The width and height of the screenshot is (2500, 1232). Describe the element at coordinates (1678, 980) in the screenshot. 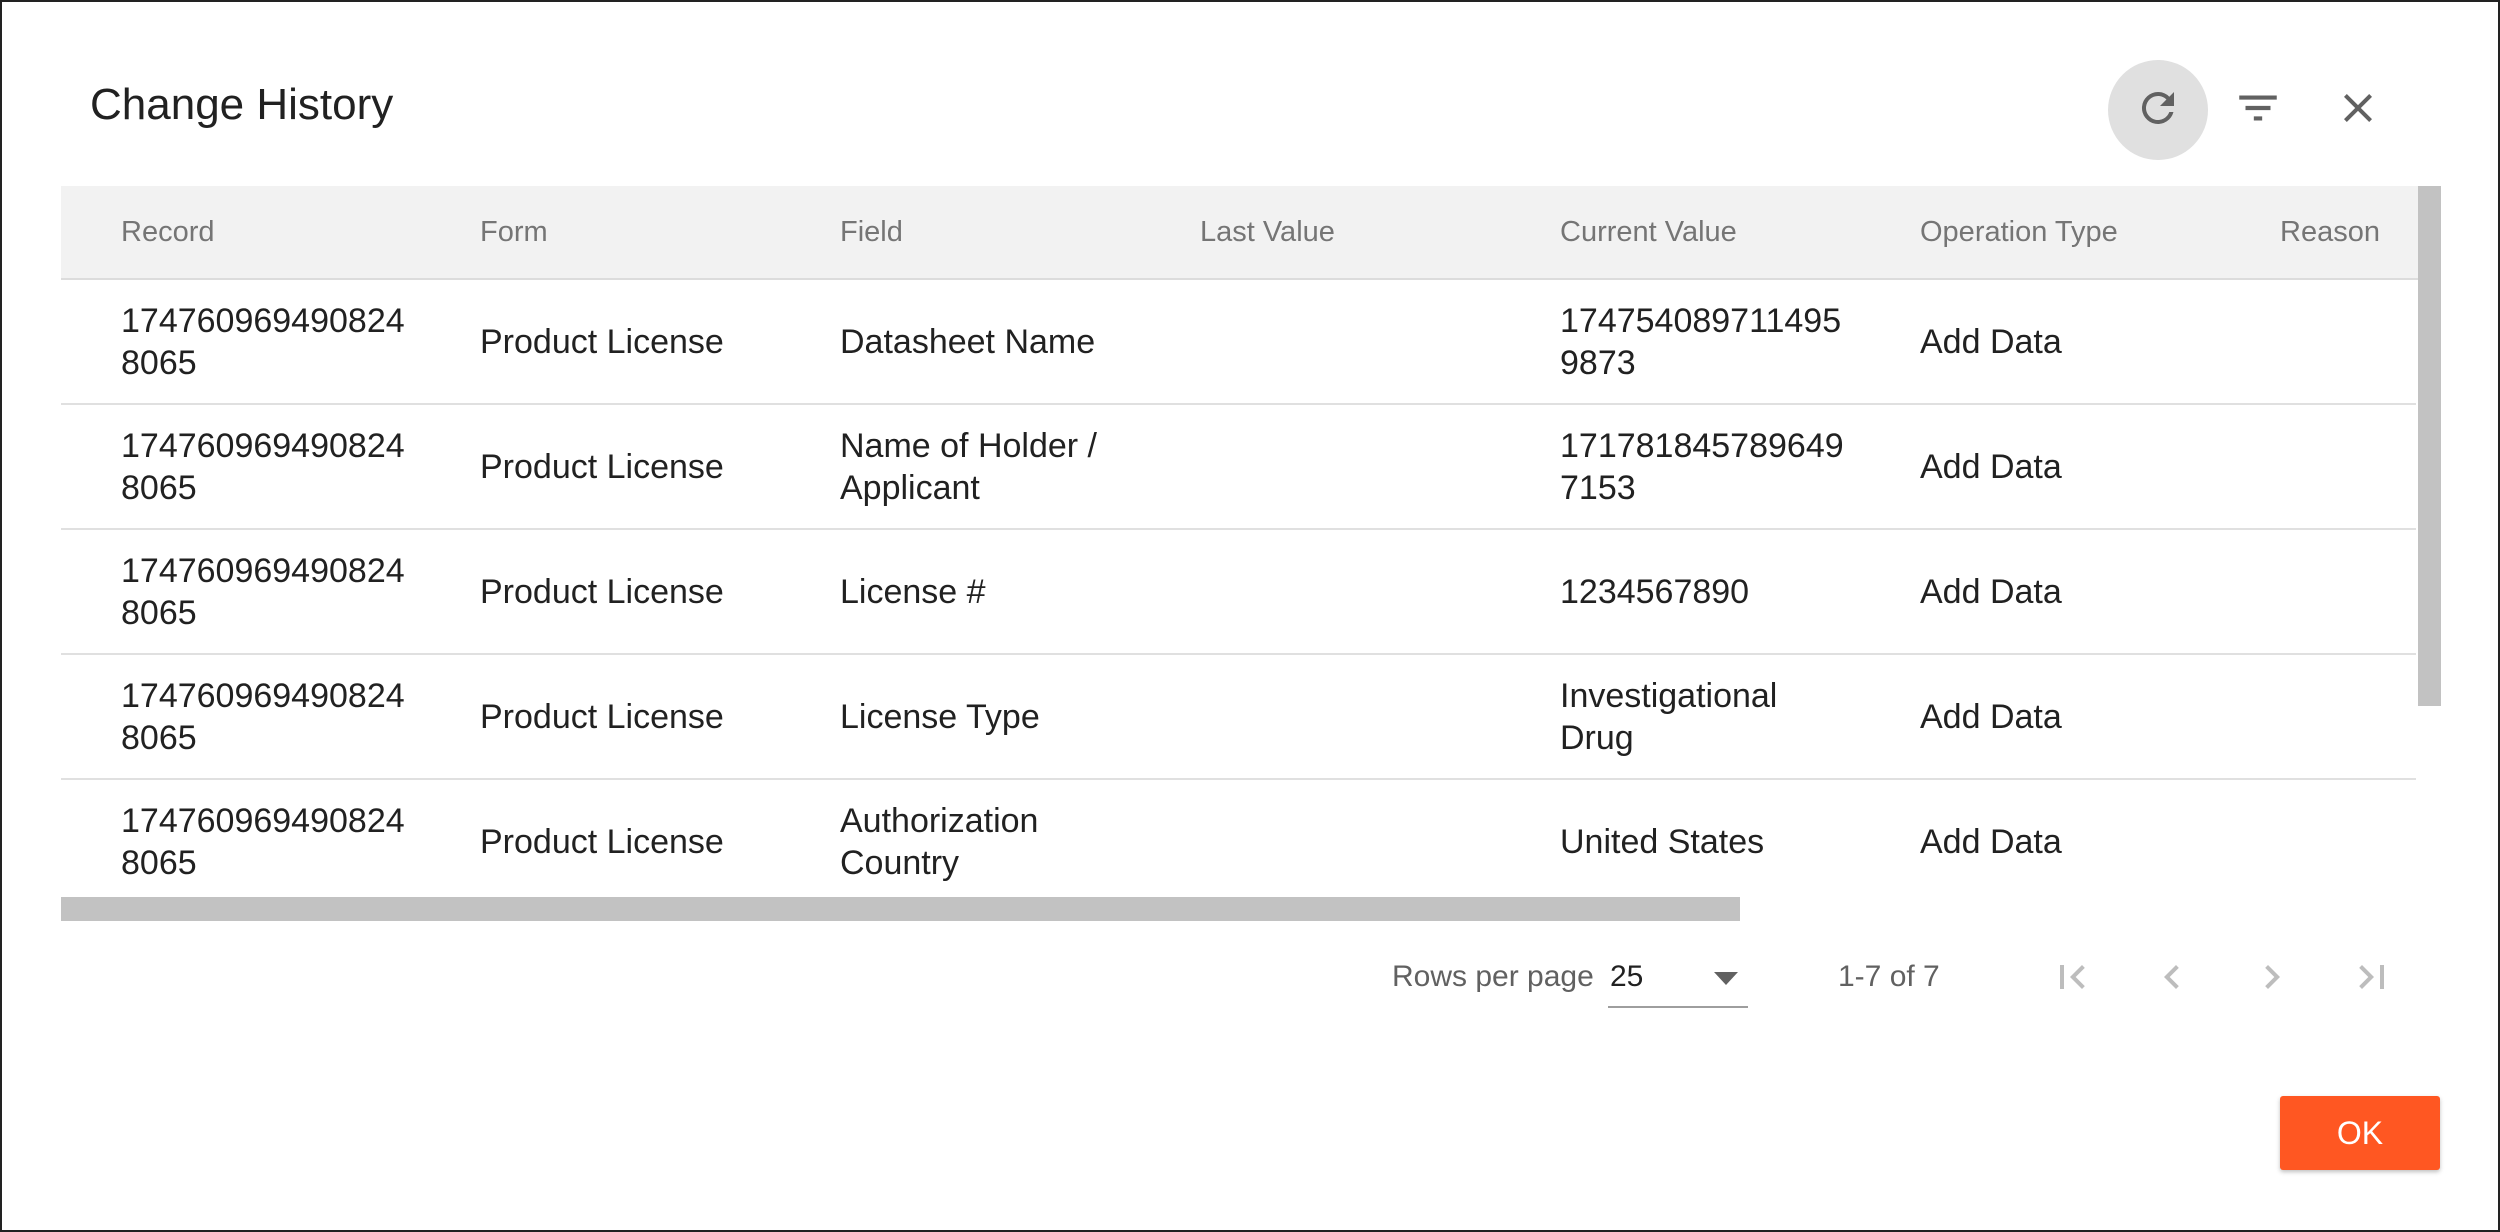

I see `rows-per-page-select: 25` at that location.